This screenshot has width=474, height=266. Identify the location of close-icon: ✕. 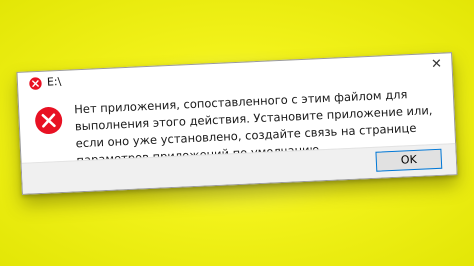
(436, 64).